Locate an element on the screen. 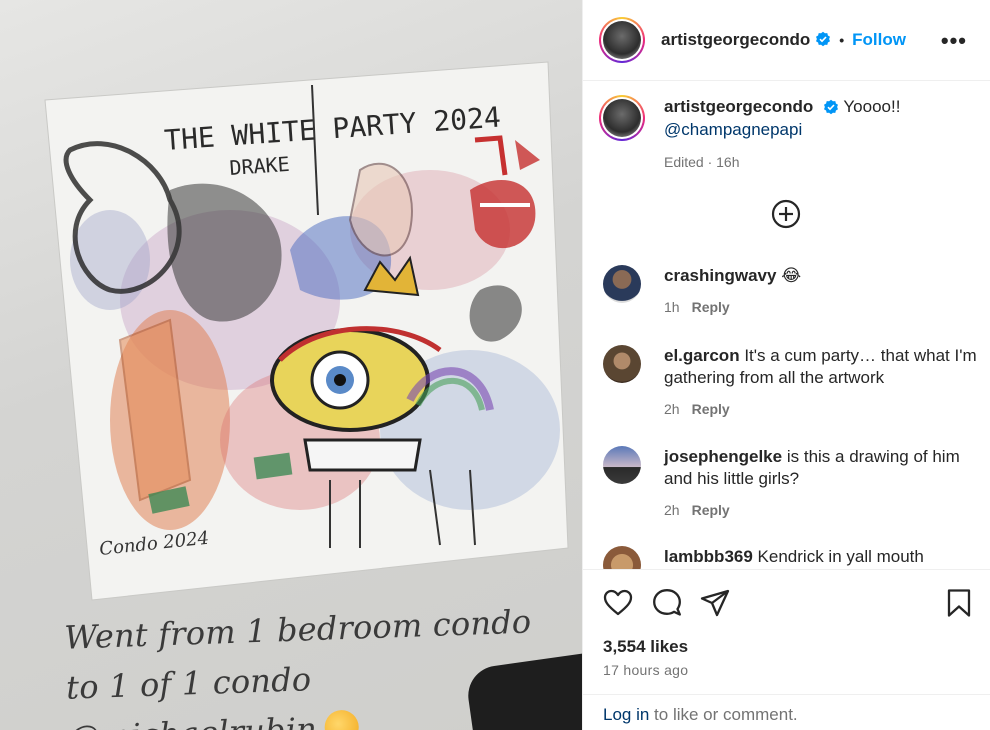  caption-author-avatar is located at coordinates (622, 118).